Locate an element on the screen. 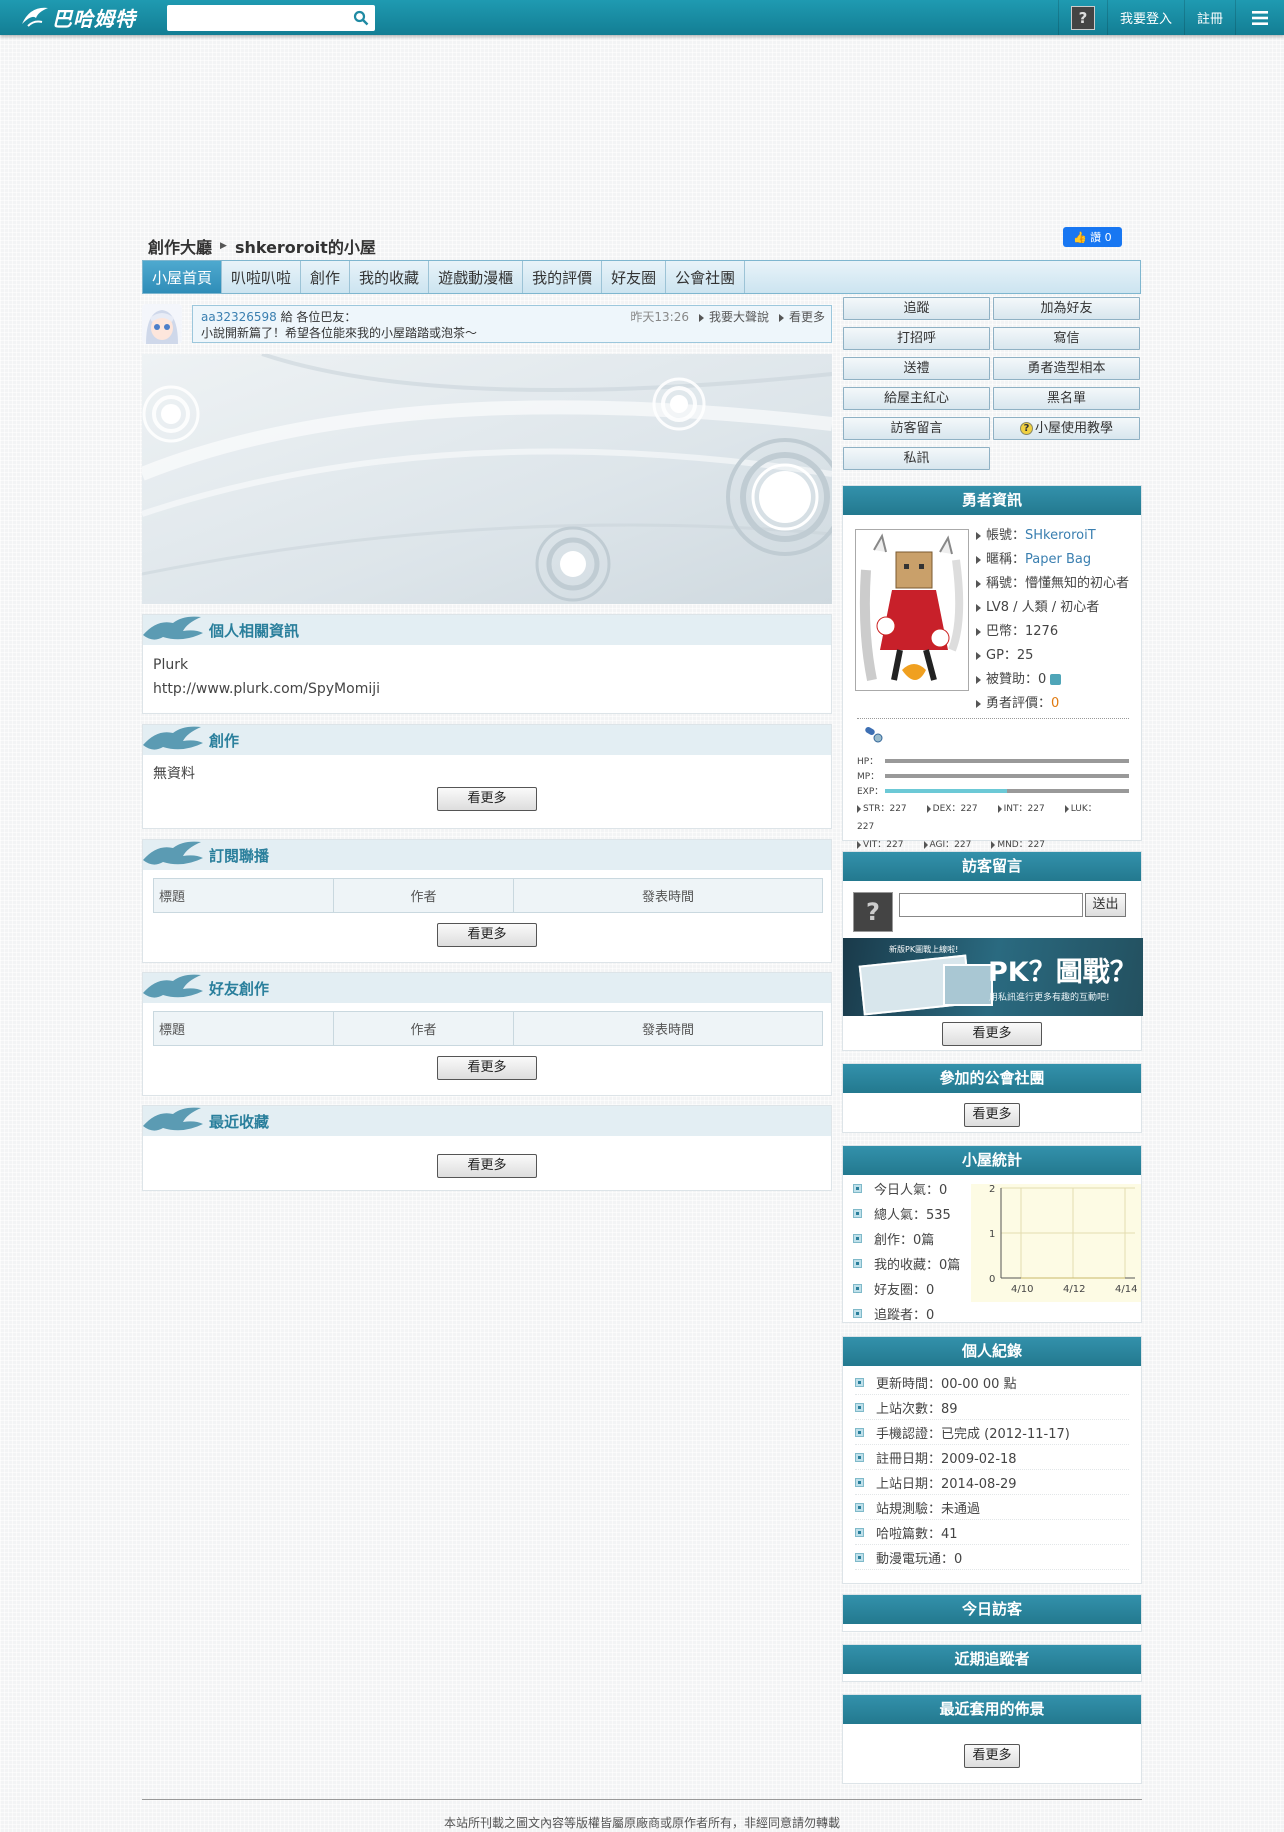 The image size is (1284, 1832). tab-rating: 我的評價 is located at coordinates (563, 277).